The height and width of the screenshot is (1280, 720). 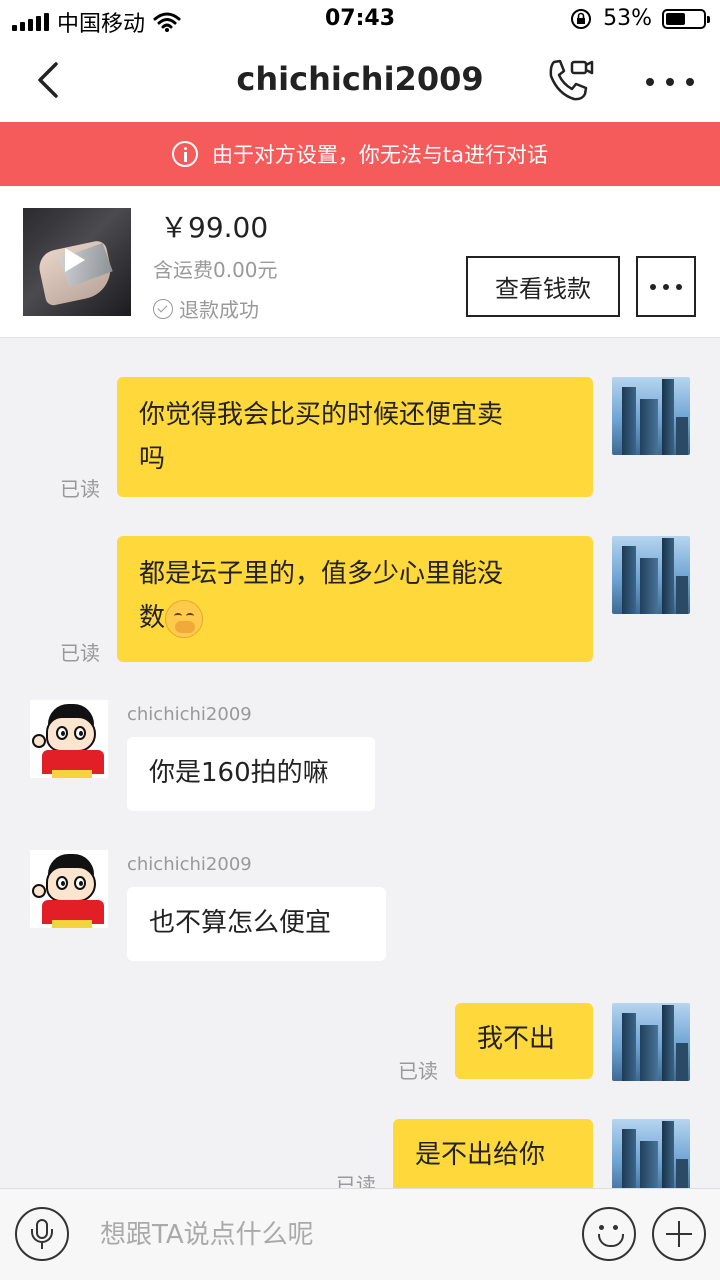 What do you see at coordinates (214, 227) in the screenshot?
I see `product-price: ￥99.00` at bounding box center [214, 227].